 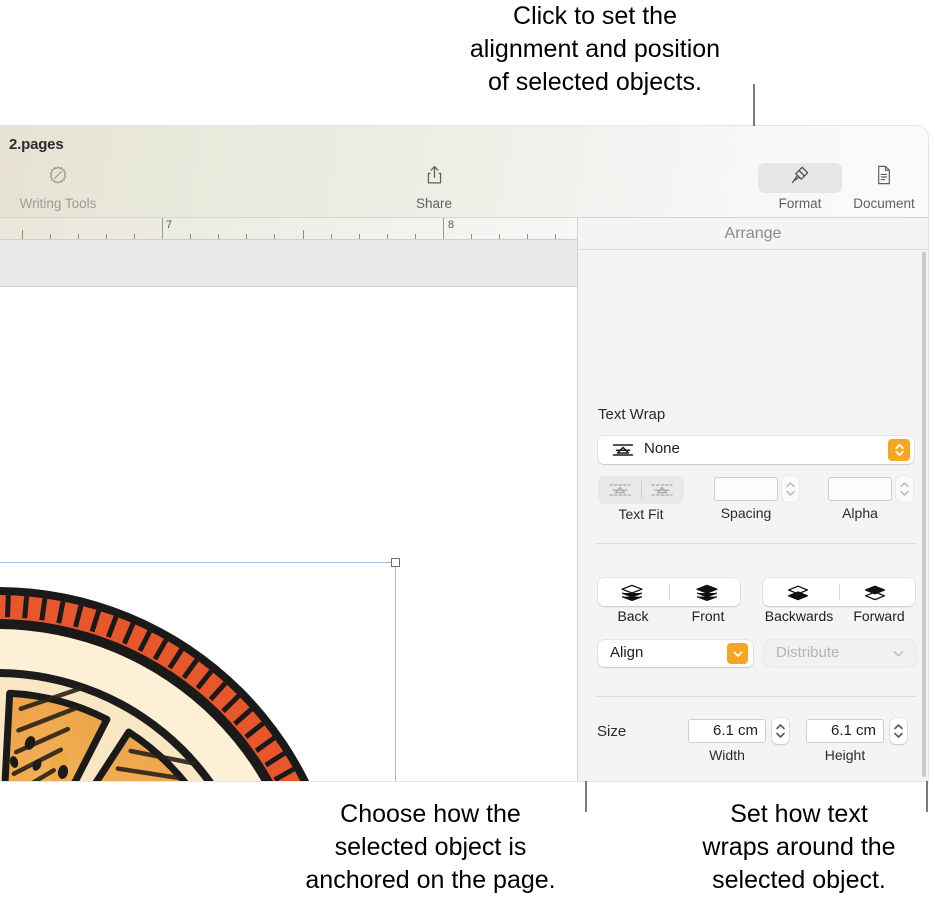 What do you see at coordinates (451, 225) in the screenshot?
I see `ruler-label-8: 8` at bounding box center [451, 225].